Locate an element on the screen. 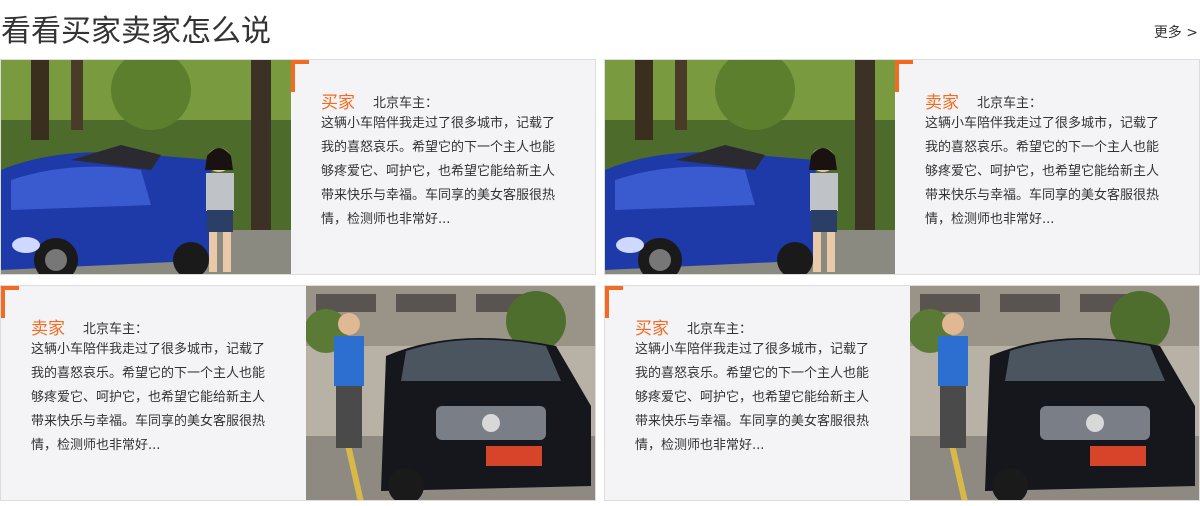  section-title: 看看买家卖家怎么说 is located at coordinates (136, 31).